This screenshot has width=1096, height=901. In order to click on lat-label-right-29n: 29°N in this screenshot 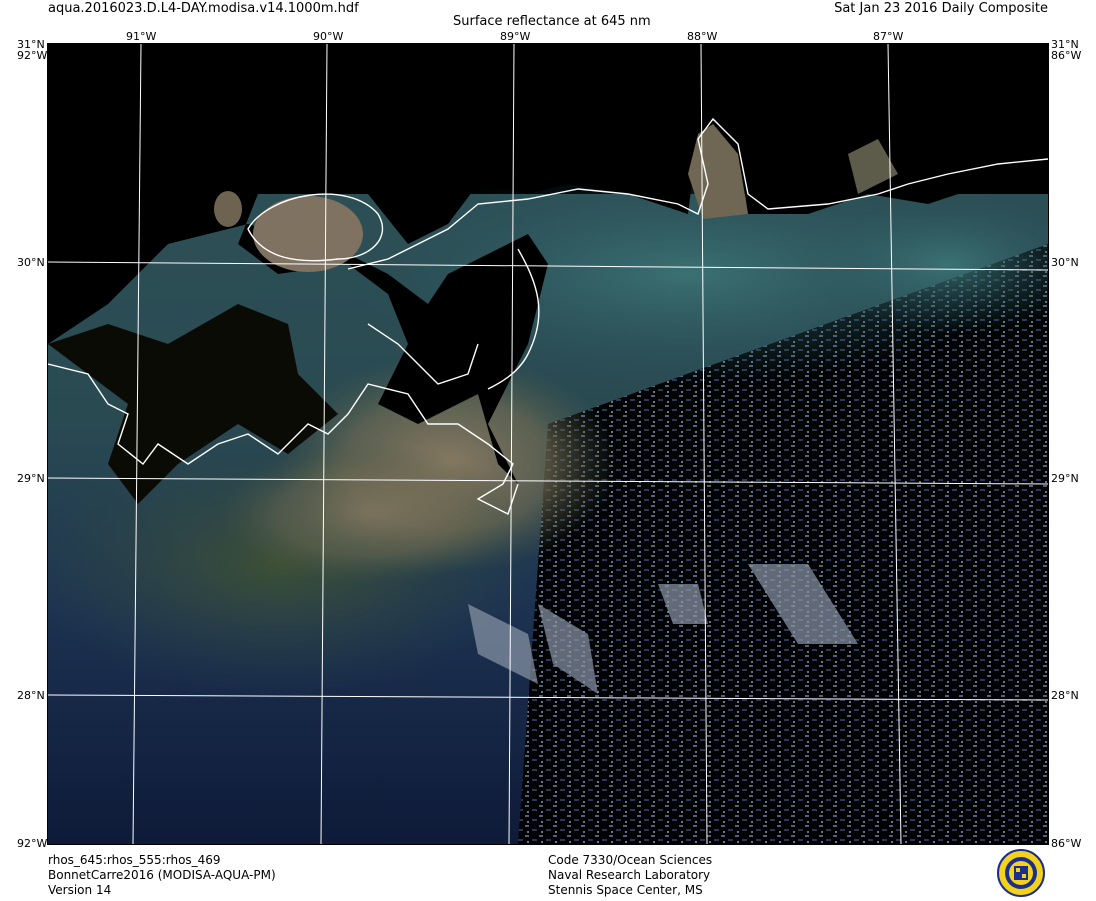, I will do `click(1065, 478)`.